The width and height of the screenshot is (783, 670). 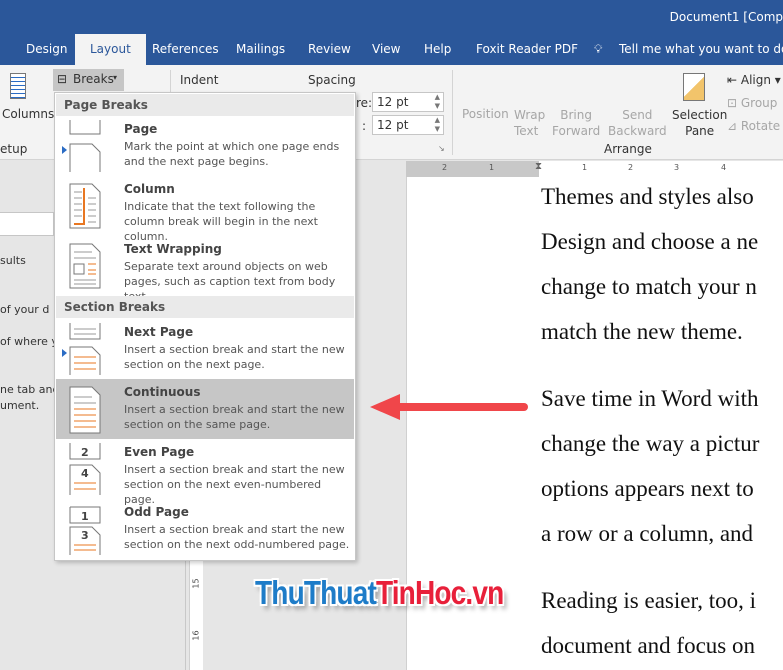 I want to click on title-bar: Document1 [Comp, so click(x=391, y=17).